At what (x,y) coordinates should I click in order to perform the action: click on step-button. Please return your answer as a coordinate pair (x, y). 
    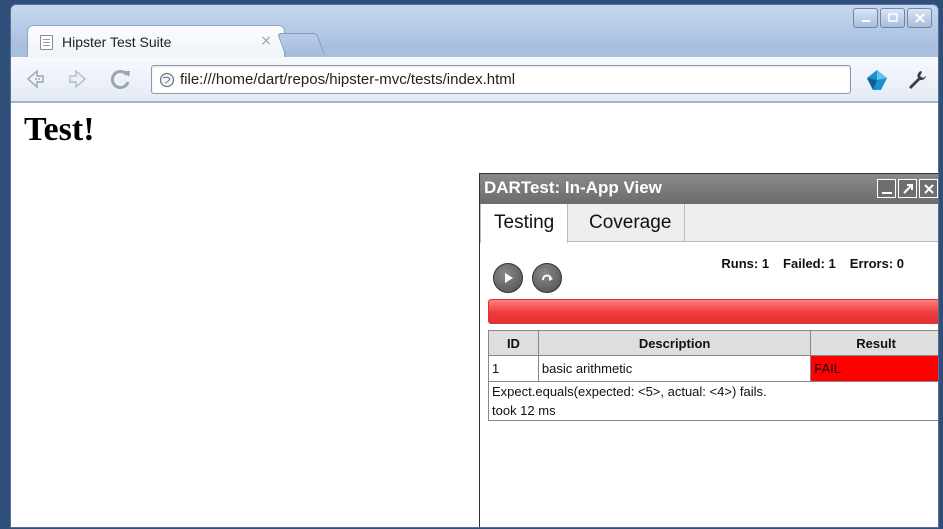
    Looking at the image, I should click on (547, 278).